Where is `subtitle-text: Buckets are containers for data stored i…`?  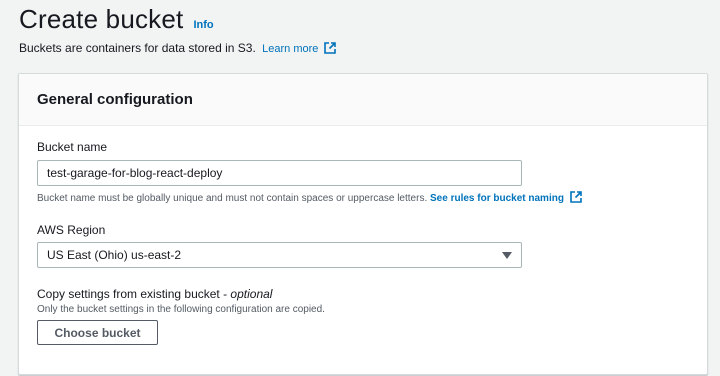
subtitle-text: Buckets are containers for data stored i… is located at coordinates (137, 48).